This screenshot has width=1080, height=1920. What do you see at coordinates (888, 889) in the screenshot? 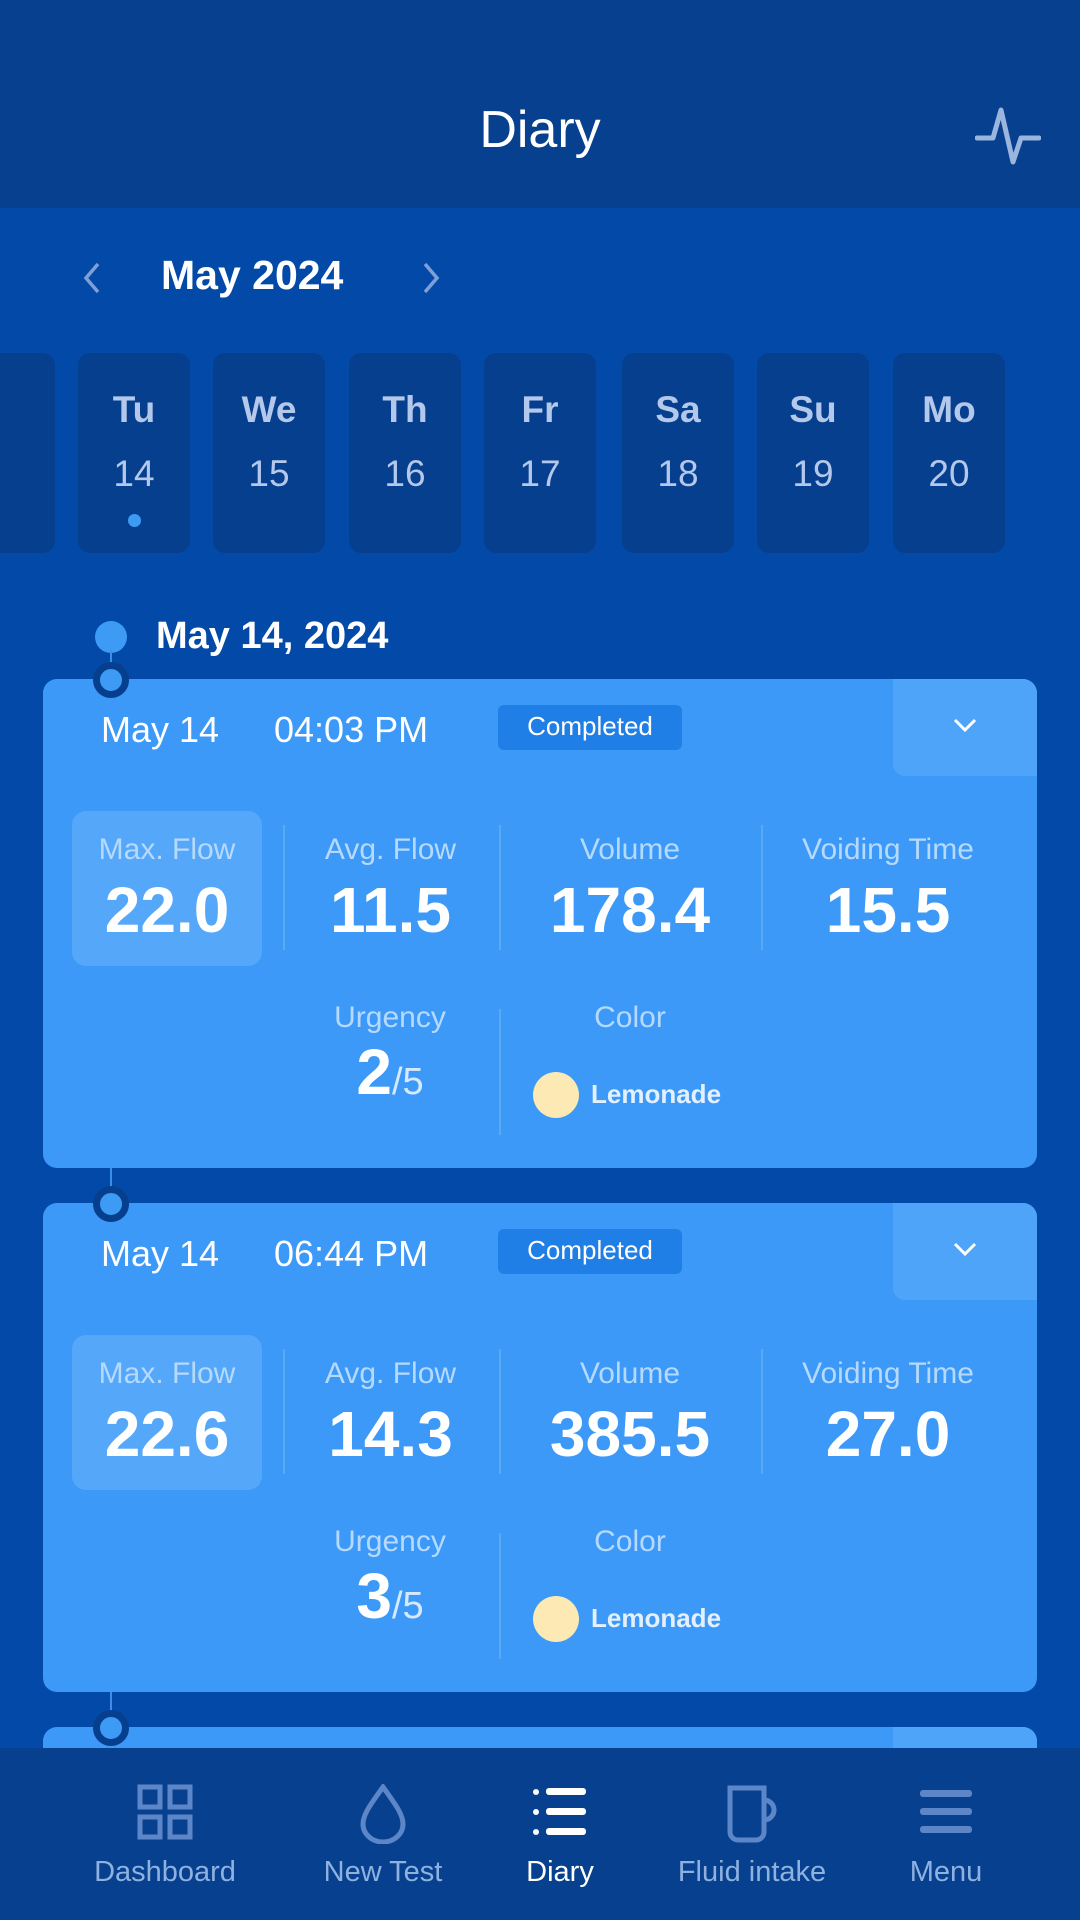
I see `stat-voiding-time: Voiding Time 15.5` at bounding box center [888, 889].